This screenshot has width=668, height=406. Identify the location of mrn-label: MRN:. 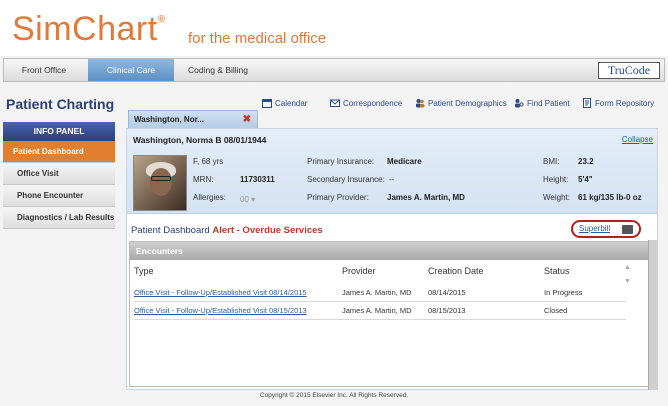
(203, 179).